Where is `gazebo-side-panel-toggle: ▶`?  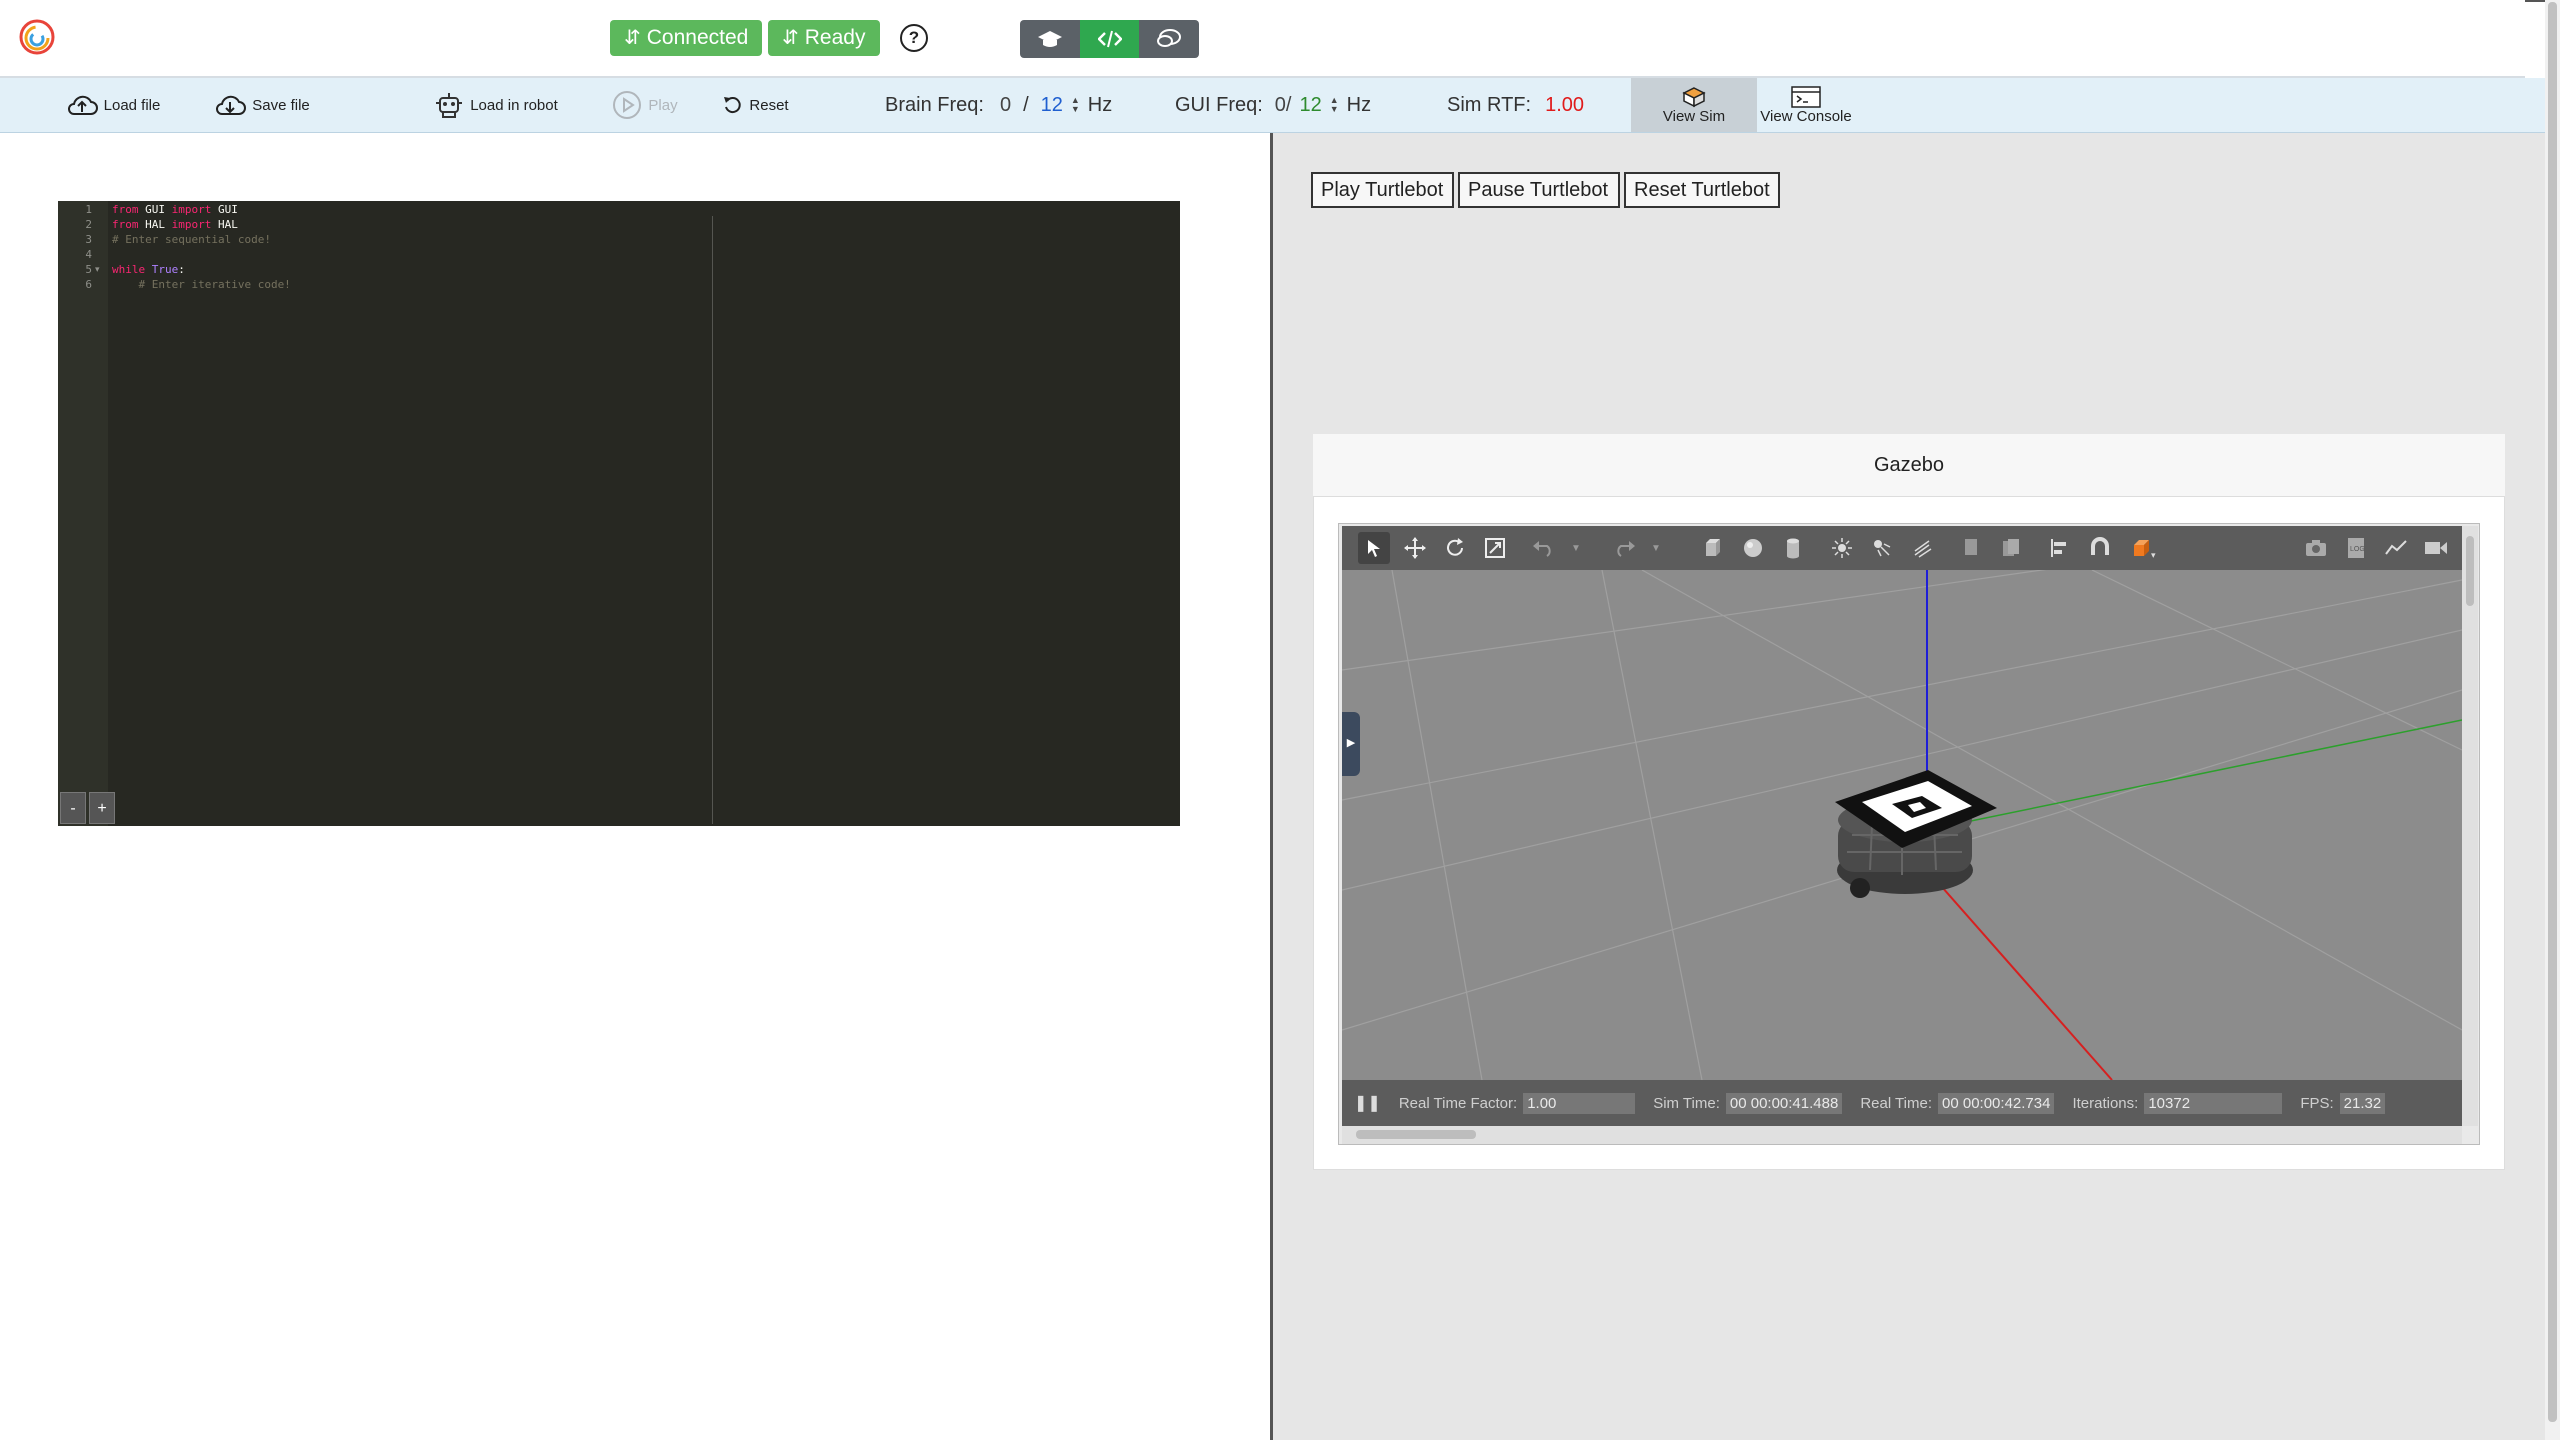
gazebo-side-panel-toggle: ▶ is located at coordinates (1351, 744).